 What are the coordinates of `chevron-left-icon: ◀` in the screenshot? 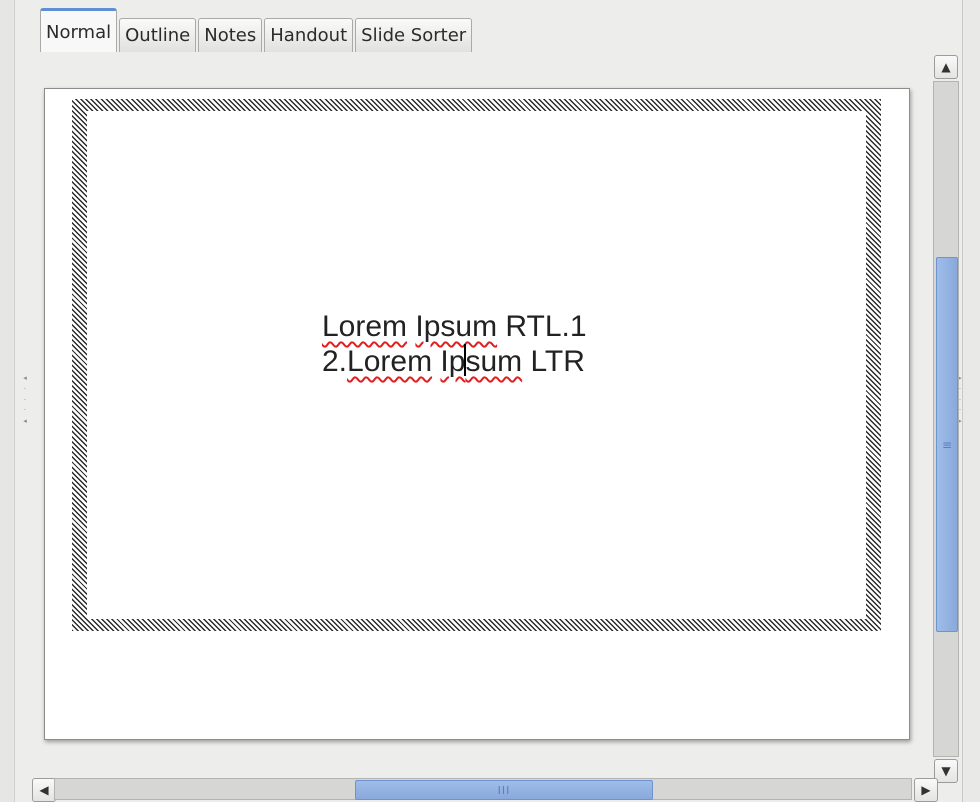 It's located at (44, 790).